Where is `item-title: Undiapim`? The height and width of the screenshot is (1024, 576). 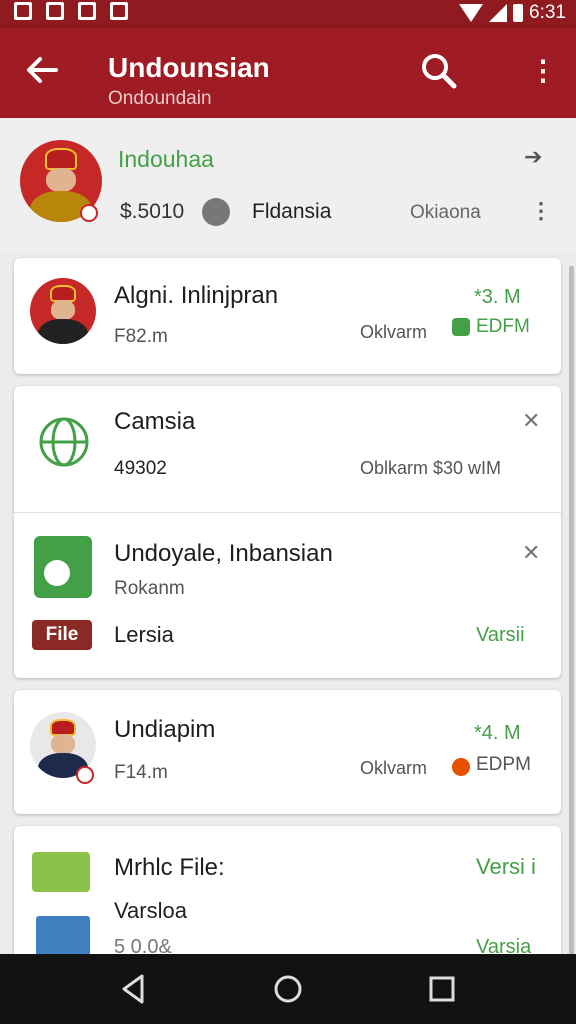
item-title: Undiapim is located at coordinates (165, 729).